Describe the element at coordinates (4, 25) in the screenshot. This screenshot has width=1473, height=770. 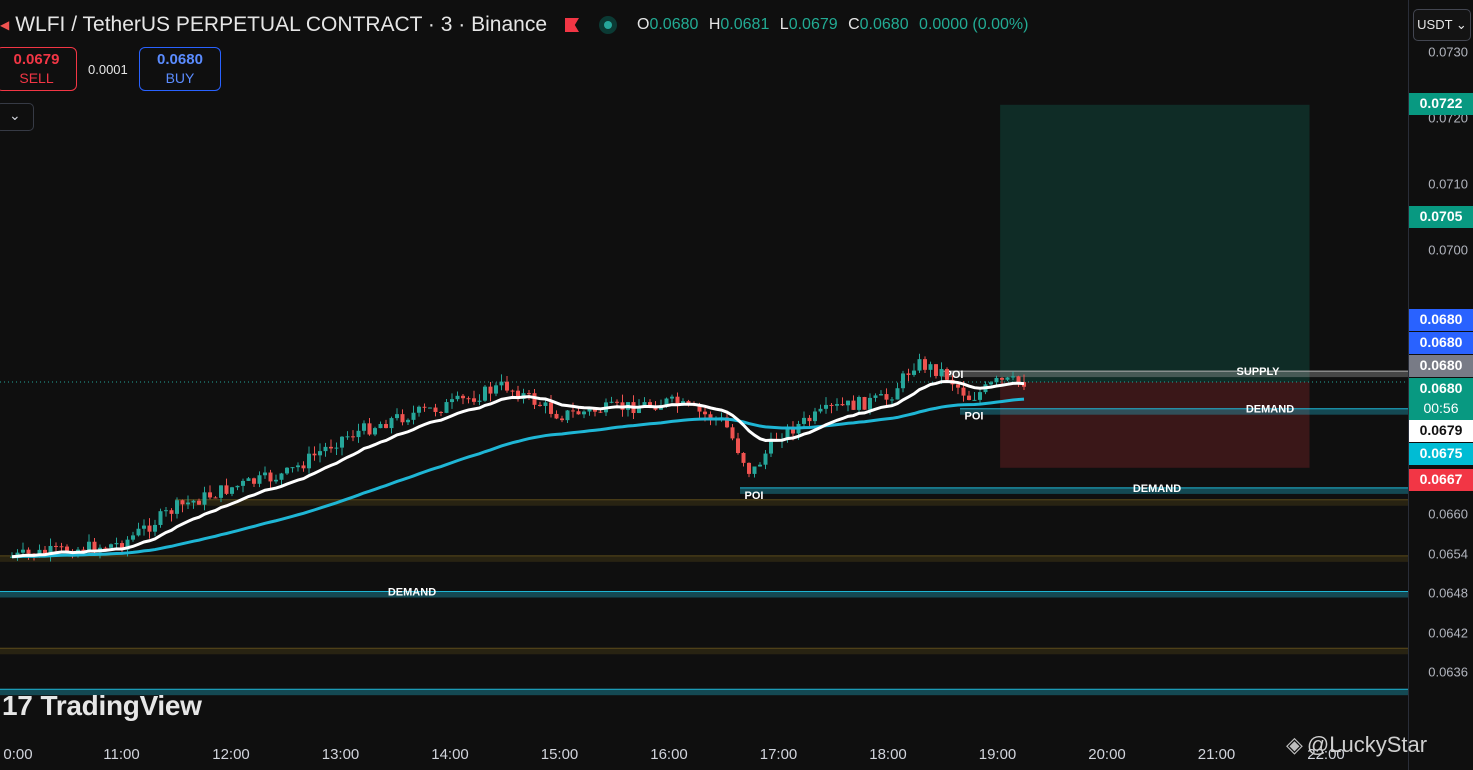
I see `collapse-arrow-icon: ◀` at that location.